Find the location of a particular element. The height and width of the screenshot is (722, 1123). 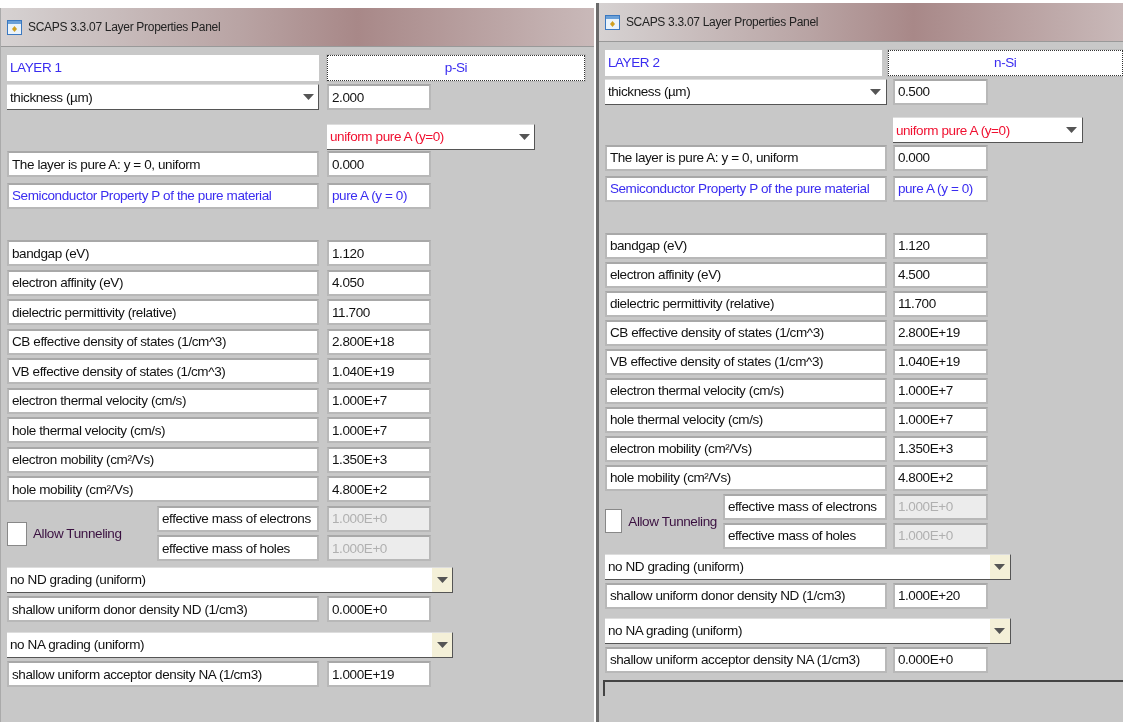

property-field: 4.500 is located at coordinates (940, 274).